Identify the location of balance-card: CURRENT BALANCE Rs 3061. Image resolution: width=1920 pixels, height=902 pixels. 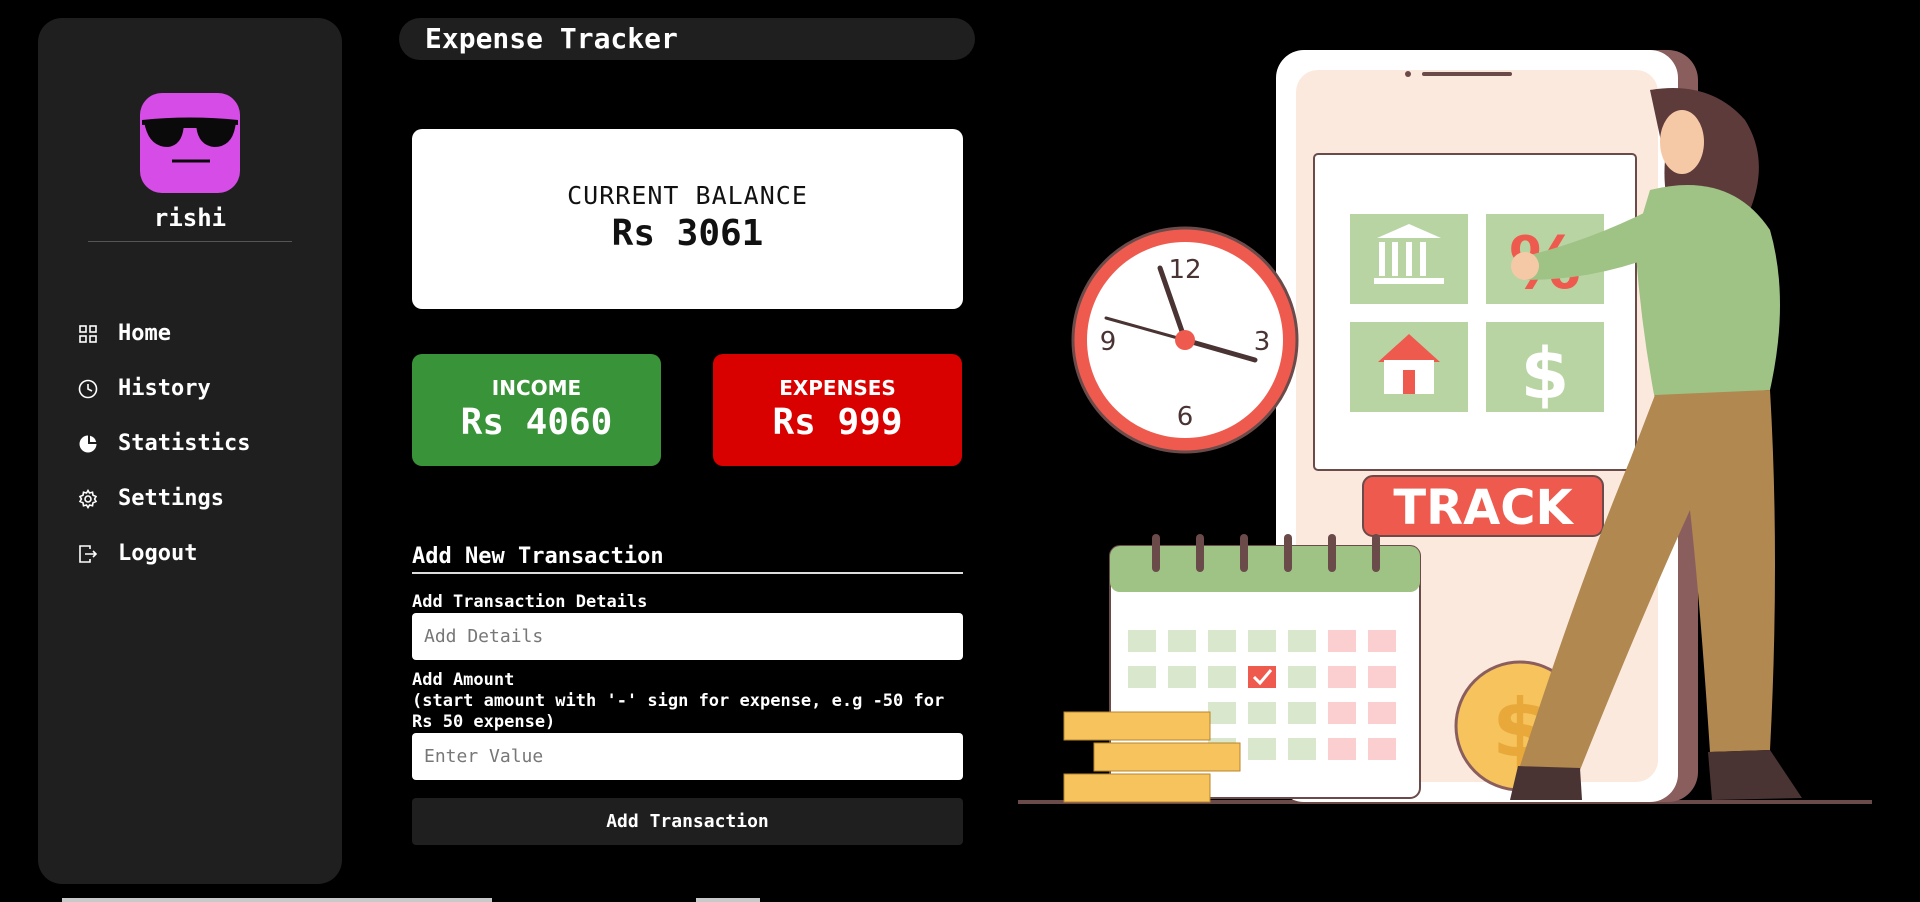
(687, 219).